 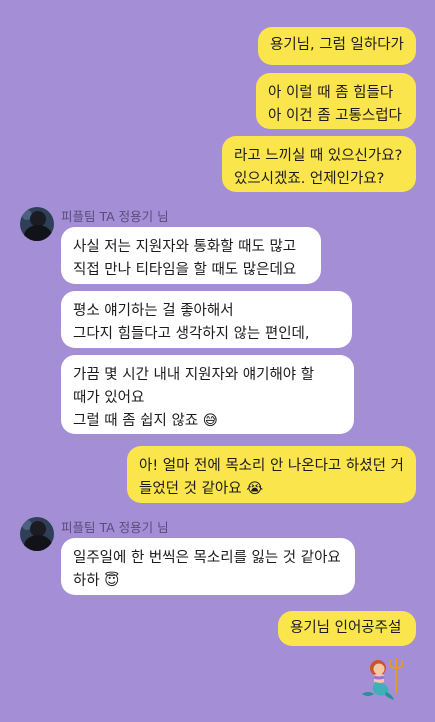 I want to click on message-bubble-outgoing: 용기님 인어공주설, so click(x=347, y=628).